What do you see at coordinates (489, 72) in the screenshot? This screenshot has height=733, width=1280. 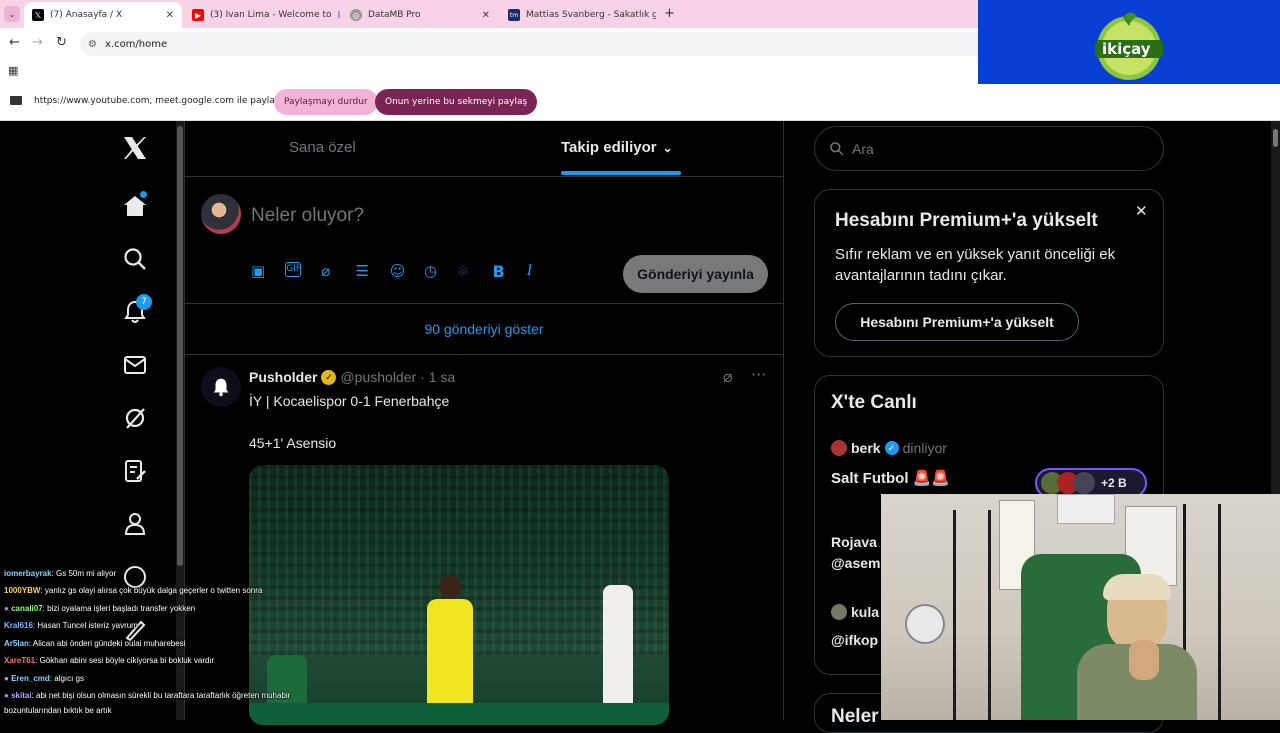 I see `bookmarks-bar: ▦` at bounding box center [489, 72].